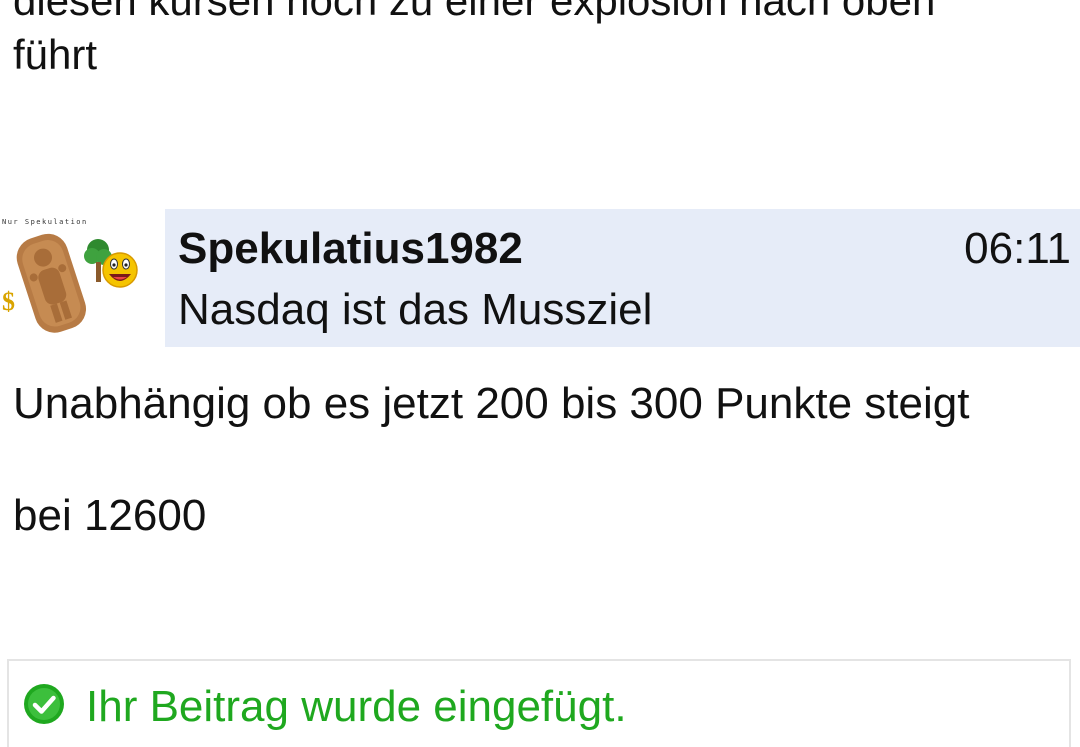 This screenshot has height=747, width=1080. I want to click on success-notice: Ihr Beitrag wurde eingefügt., so click(539, 703).